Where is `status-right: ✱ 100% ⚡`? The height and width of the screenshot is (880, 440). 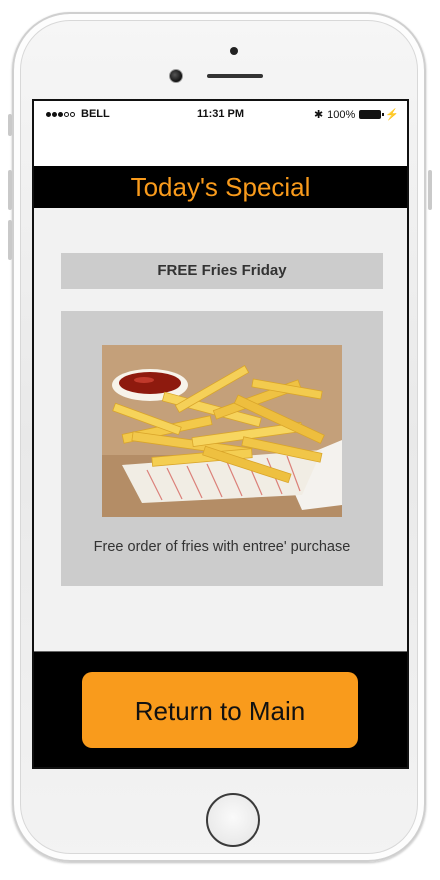
status-right: ✱ 100% ⚡ is located at coordinates (356, 115).